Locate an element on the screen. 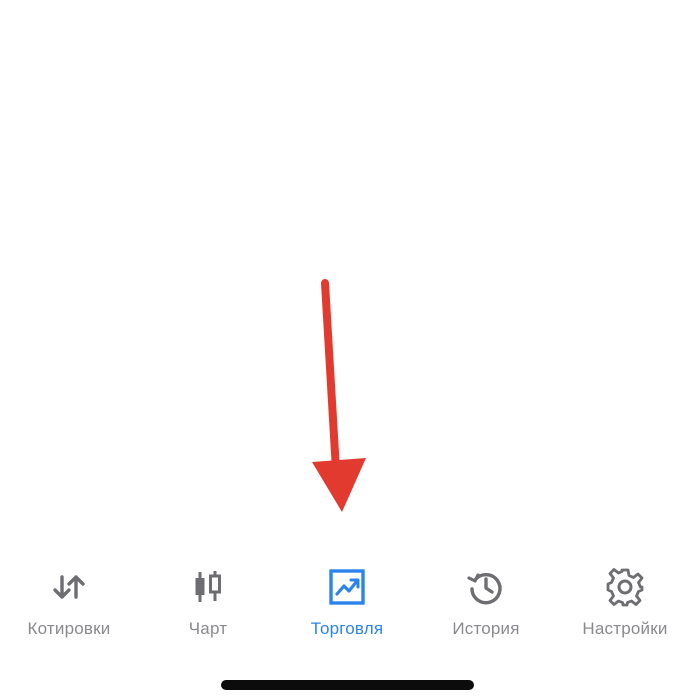 The width and height of the screenshot is (694, 700). tab-quotes: Котировки is located at coordinates (69, 605).